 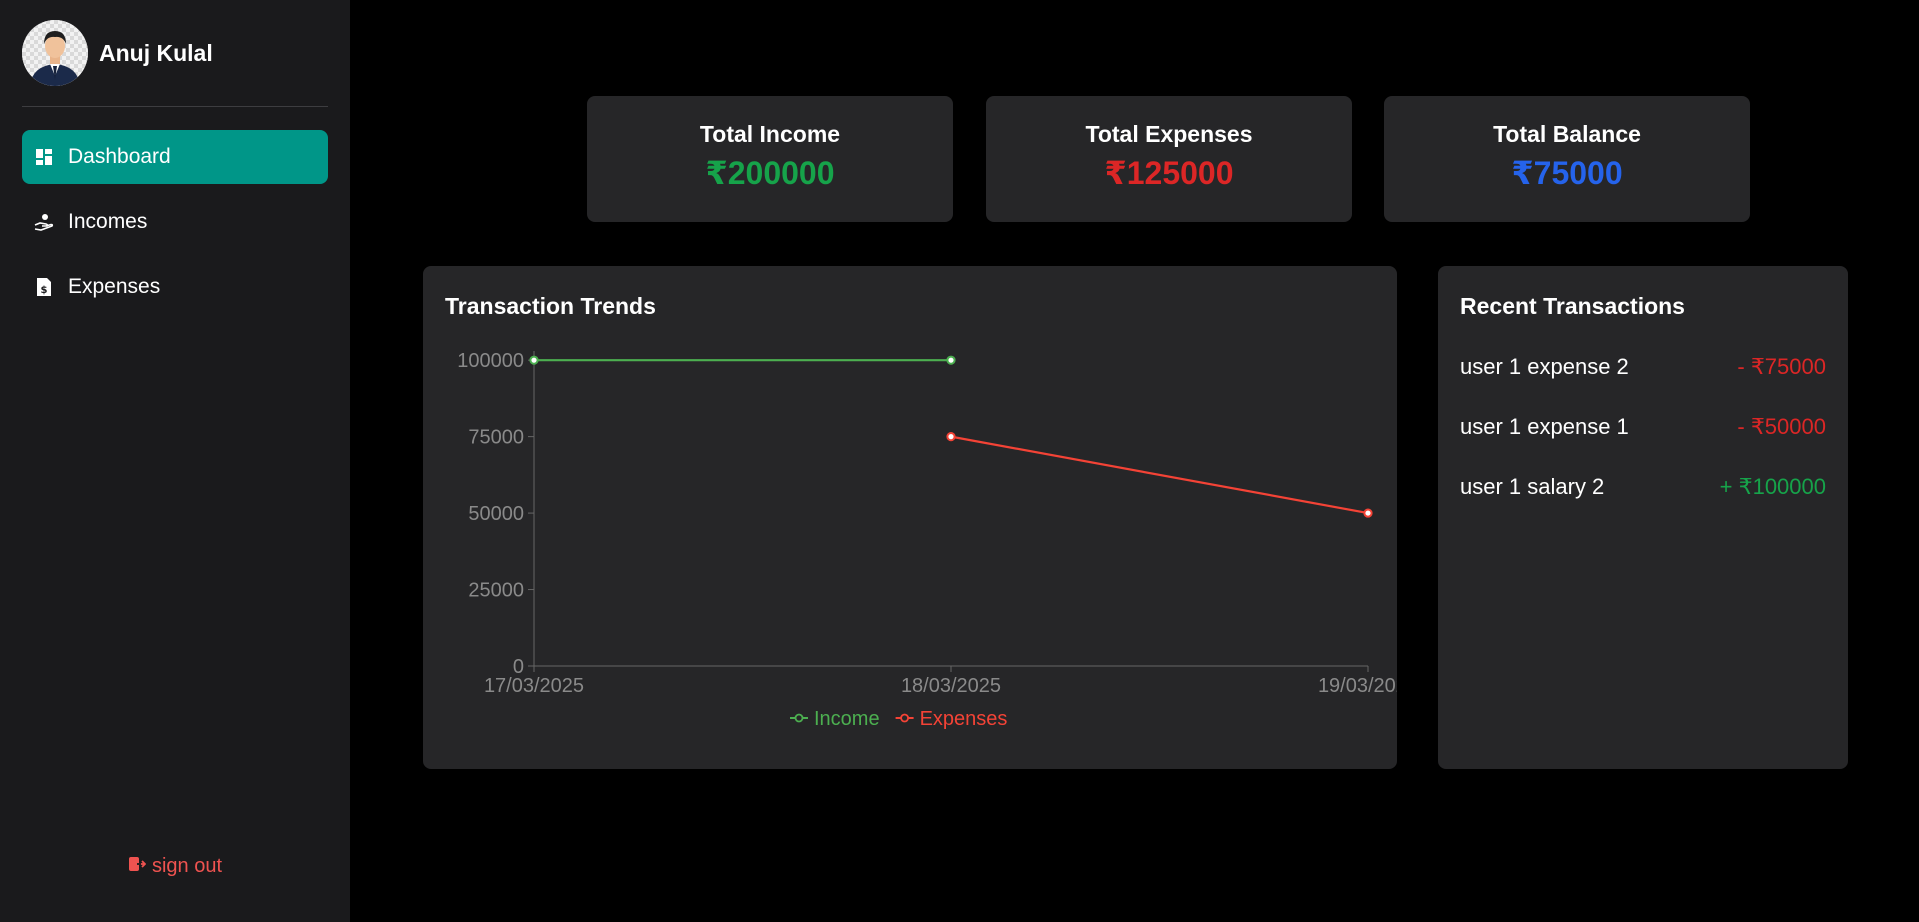 I want to click on stat-value: ₹125000, so click(x=1169, y=173).